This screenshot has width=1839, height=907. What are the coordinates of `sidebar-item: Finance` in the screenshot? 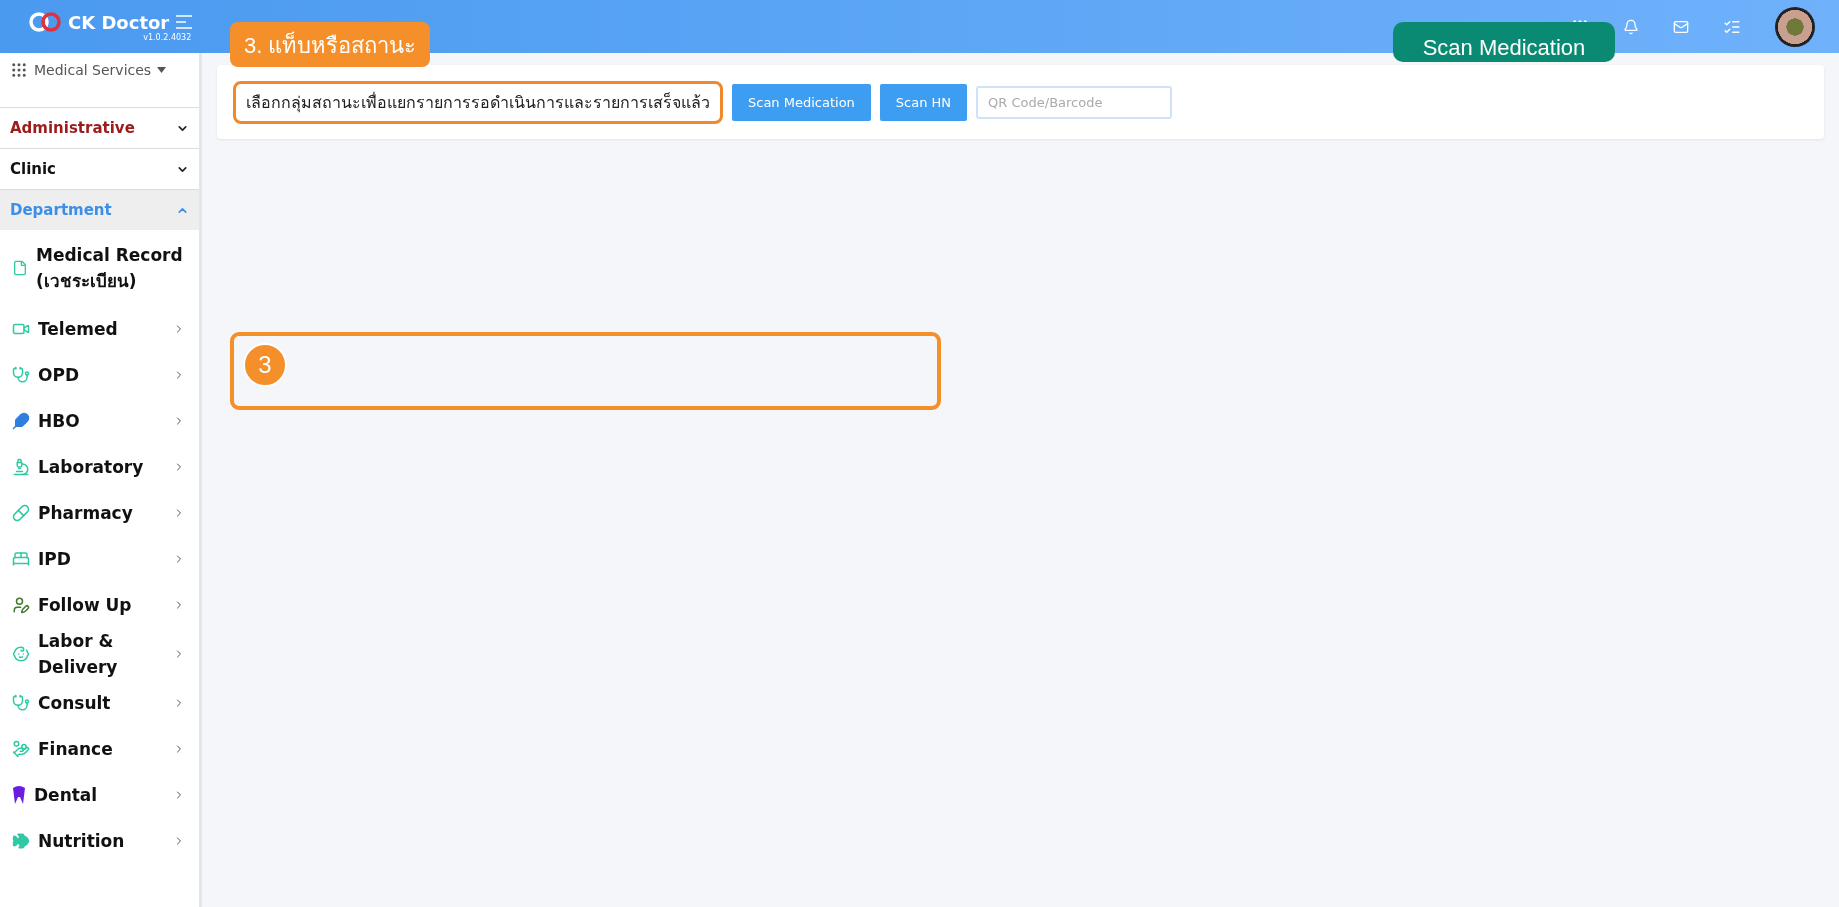 It's located at (99, 749).